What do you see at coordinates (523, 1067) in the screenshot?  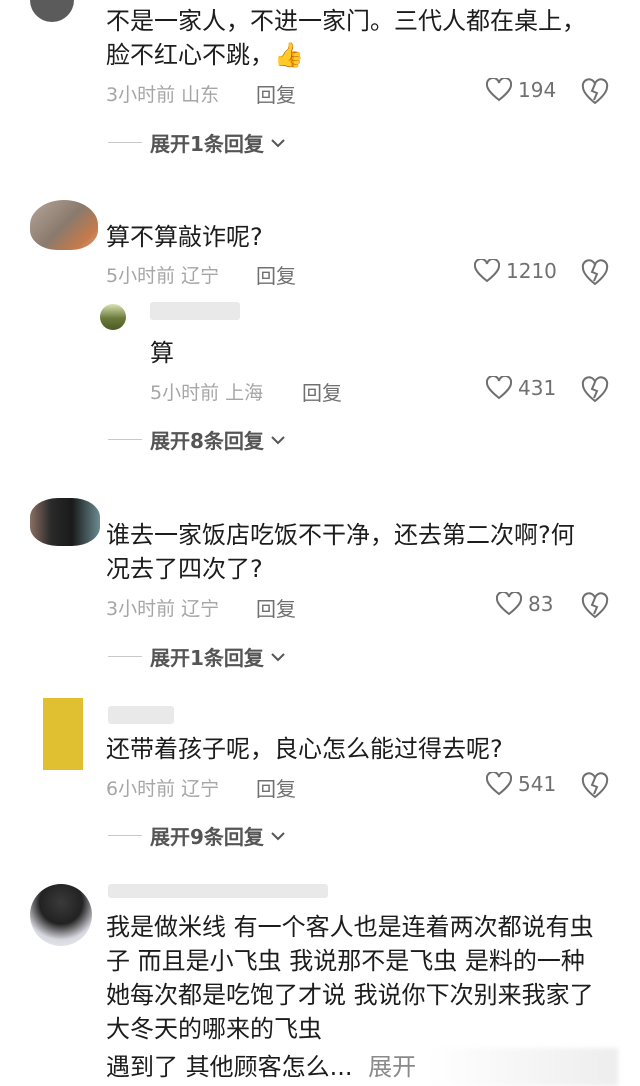 I see `blur-overlay` at bounding box center [523, 1067].